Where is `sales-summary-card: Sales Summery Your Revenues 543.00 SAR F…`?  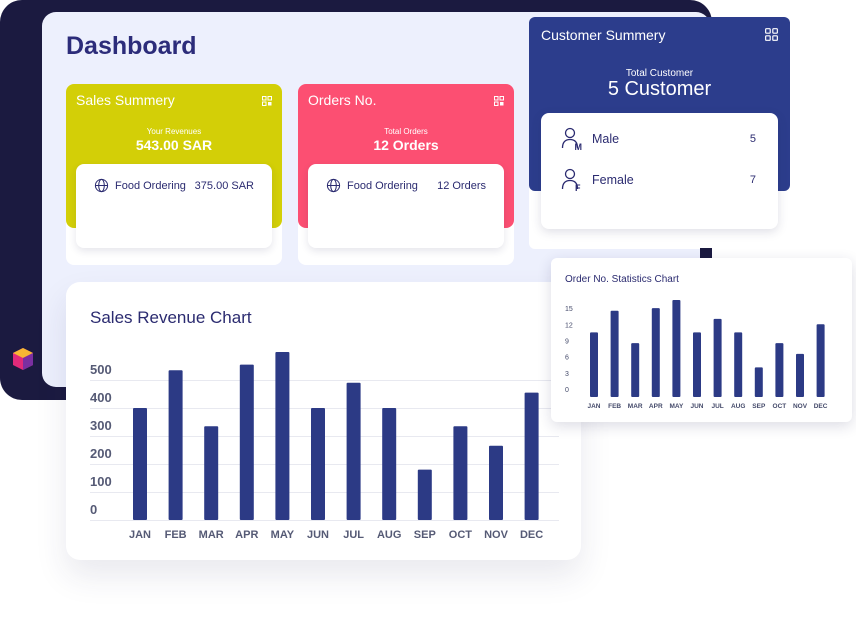 sales-summary-card: Sales Summery Your Revenues 543.00 SAR F… is located at coordinates (174, 174).